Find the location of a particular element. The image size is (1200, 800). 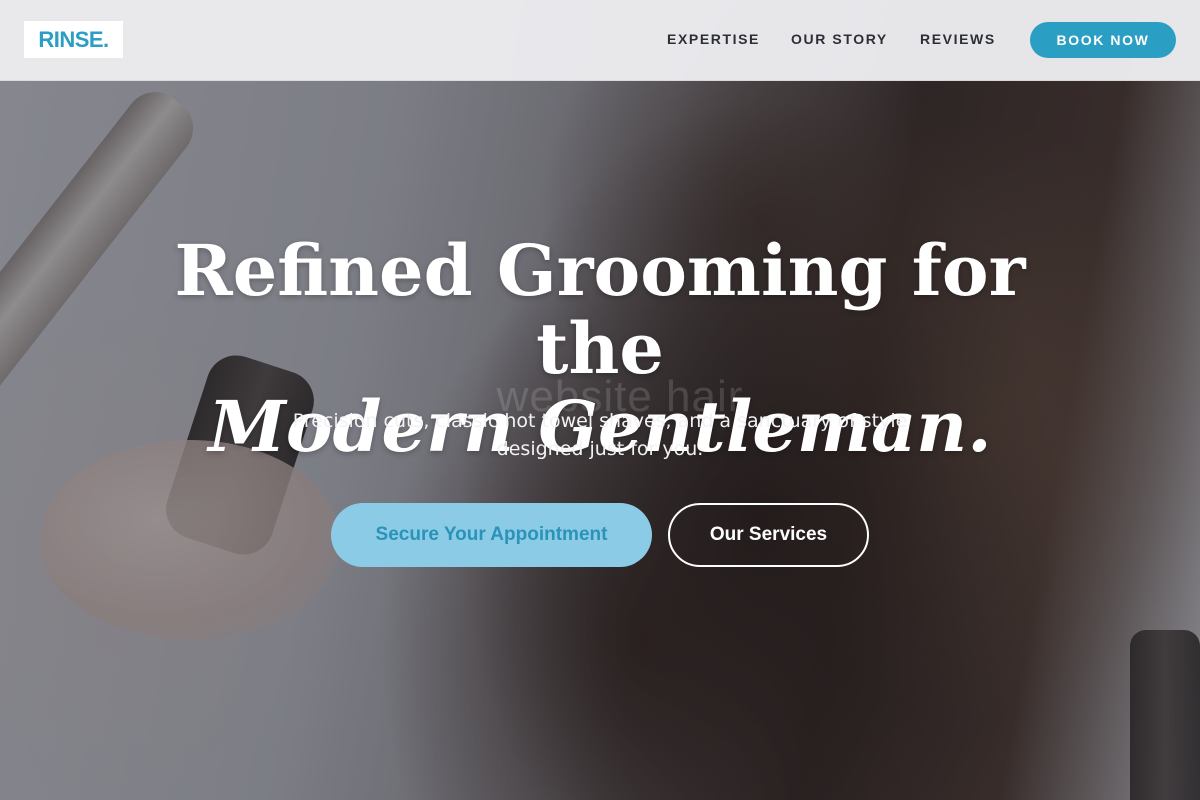

our-services-button: Our Services is located at coordinates (768, 535).